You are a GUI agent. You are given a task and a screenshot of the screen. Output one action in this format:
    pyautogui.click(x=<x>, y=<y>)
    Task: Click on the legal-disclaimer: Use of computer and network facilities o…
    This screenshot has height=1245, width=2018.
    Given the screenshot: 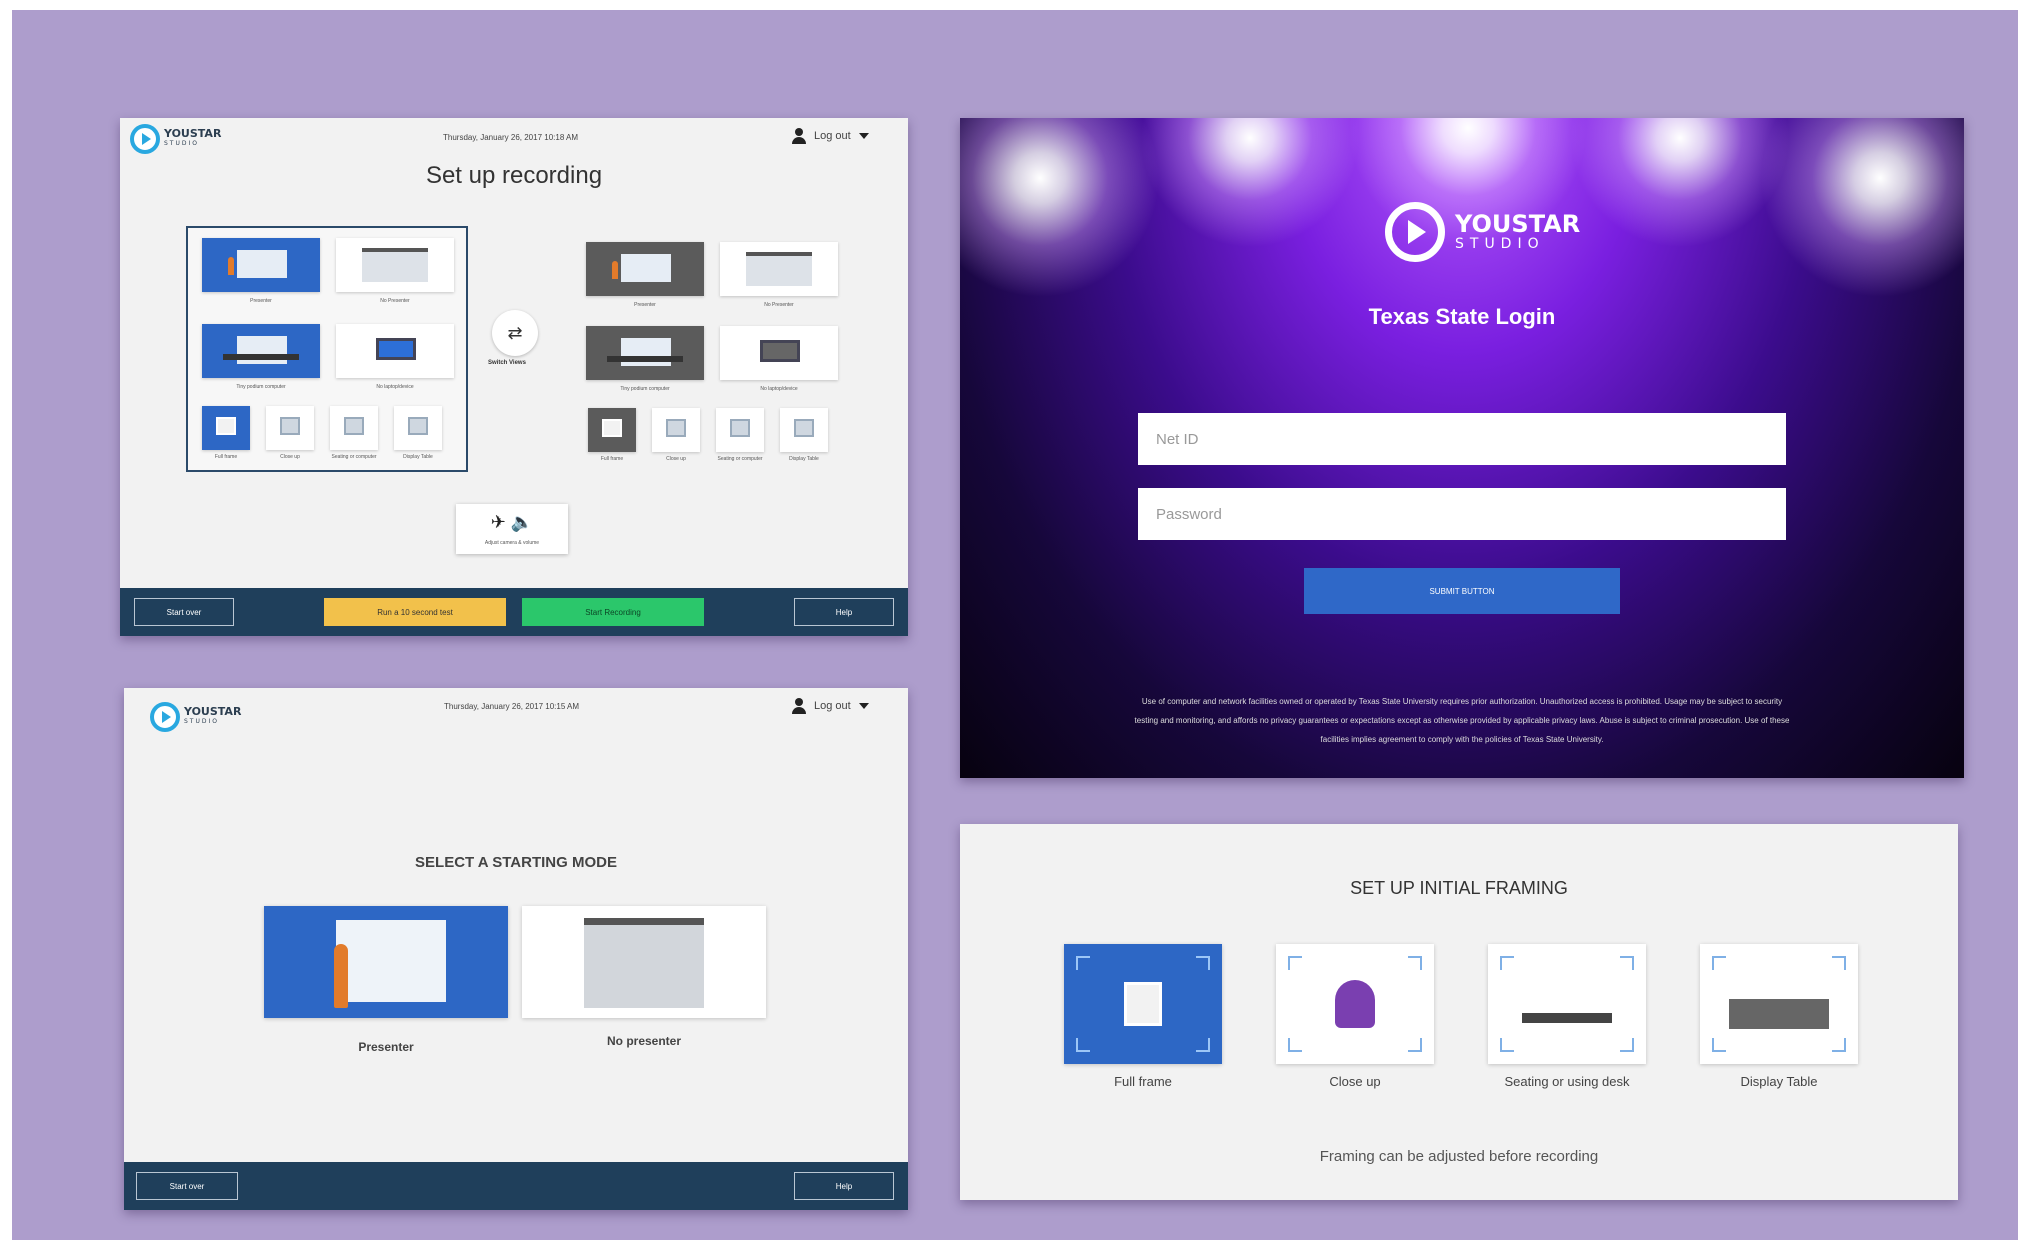 What is the action you would take?
    pyautogui.click(x=1462, y=720)
    